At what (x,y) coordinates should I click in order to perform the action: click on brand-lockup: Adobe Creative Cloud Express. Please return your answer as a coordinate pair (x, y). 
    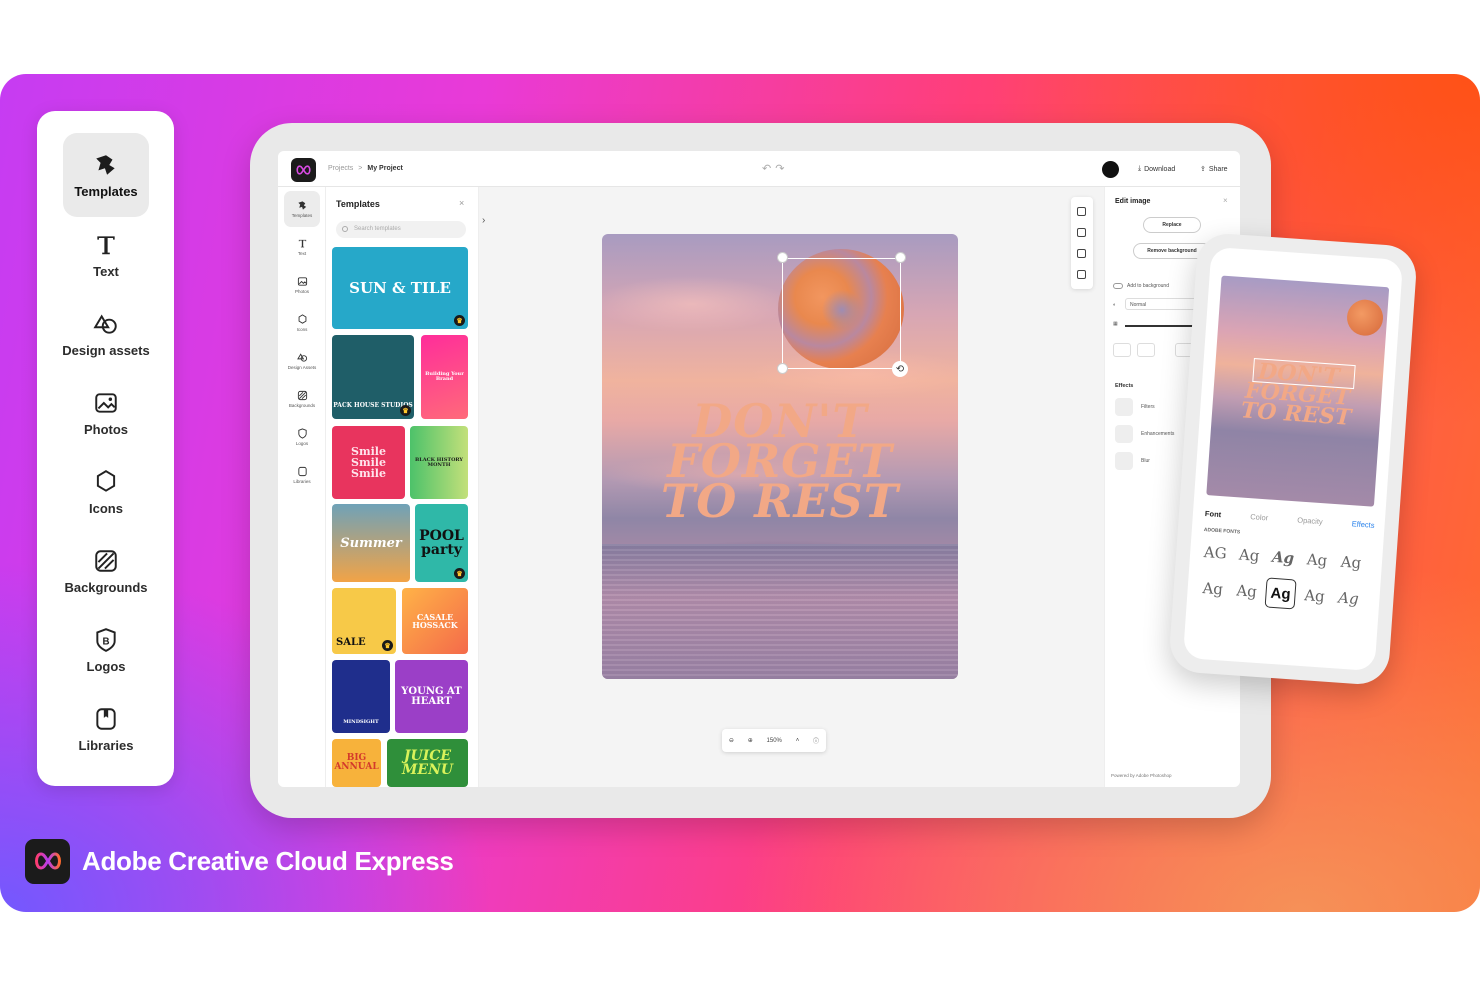
    Looking at the image, I should click on (239, 861).